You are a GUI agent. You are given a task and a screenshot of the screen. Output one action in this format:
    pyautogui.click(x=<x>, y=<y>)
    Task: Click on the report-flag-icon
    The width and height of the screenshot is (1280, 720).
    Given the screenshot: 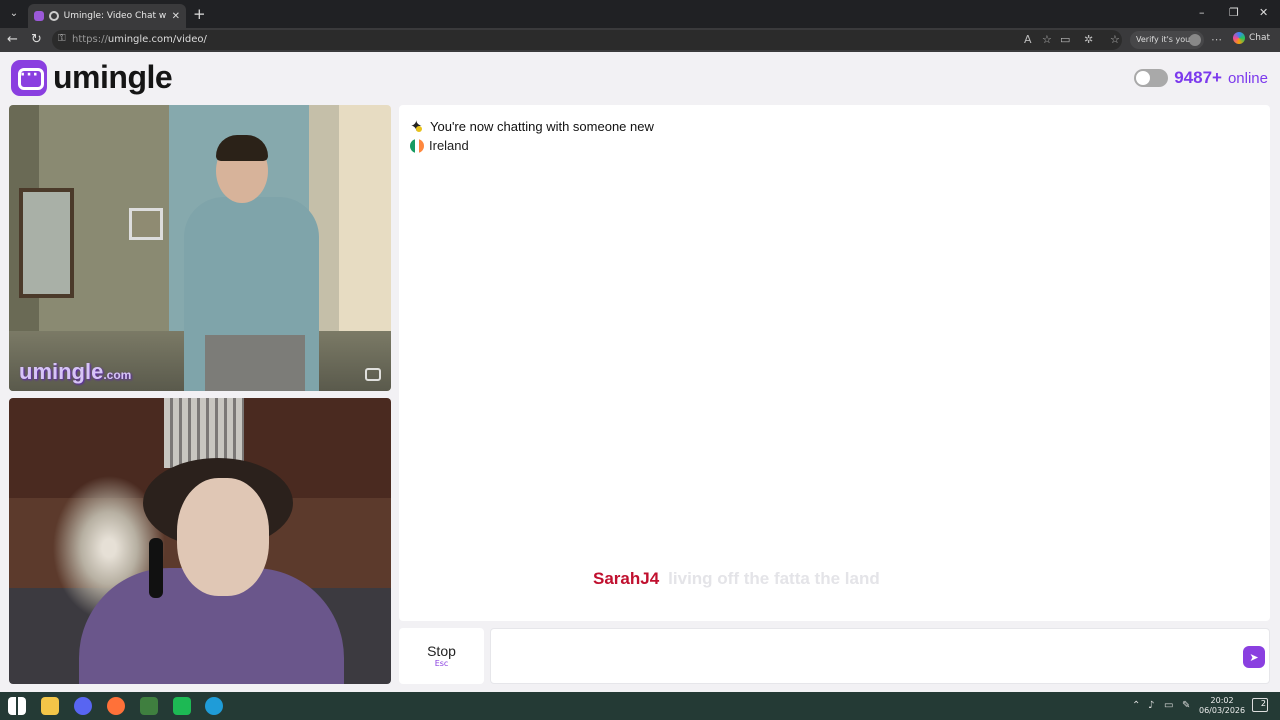 What is the action you would take?
    pyautogui.click(x=373, y=374)
    